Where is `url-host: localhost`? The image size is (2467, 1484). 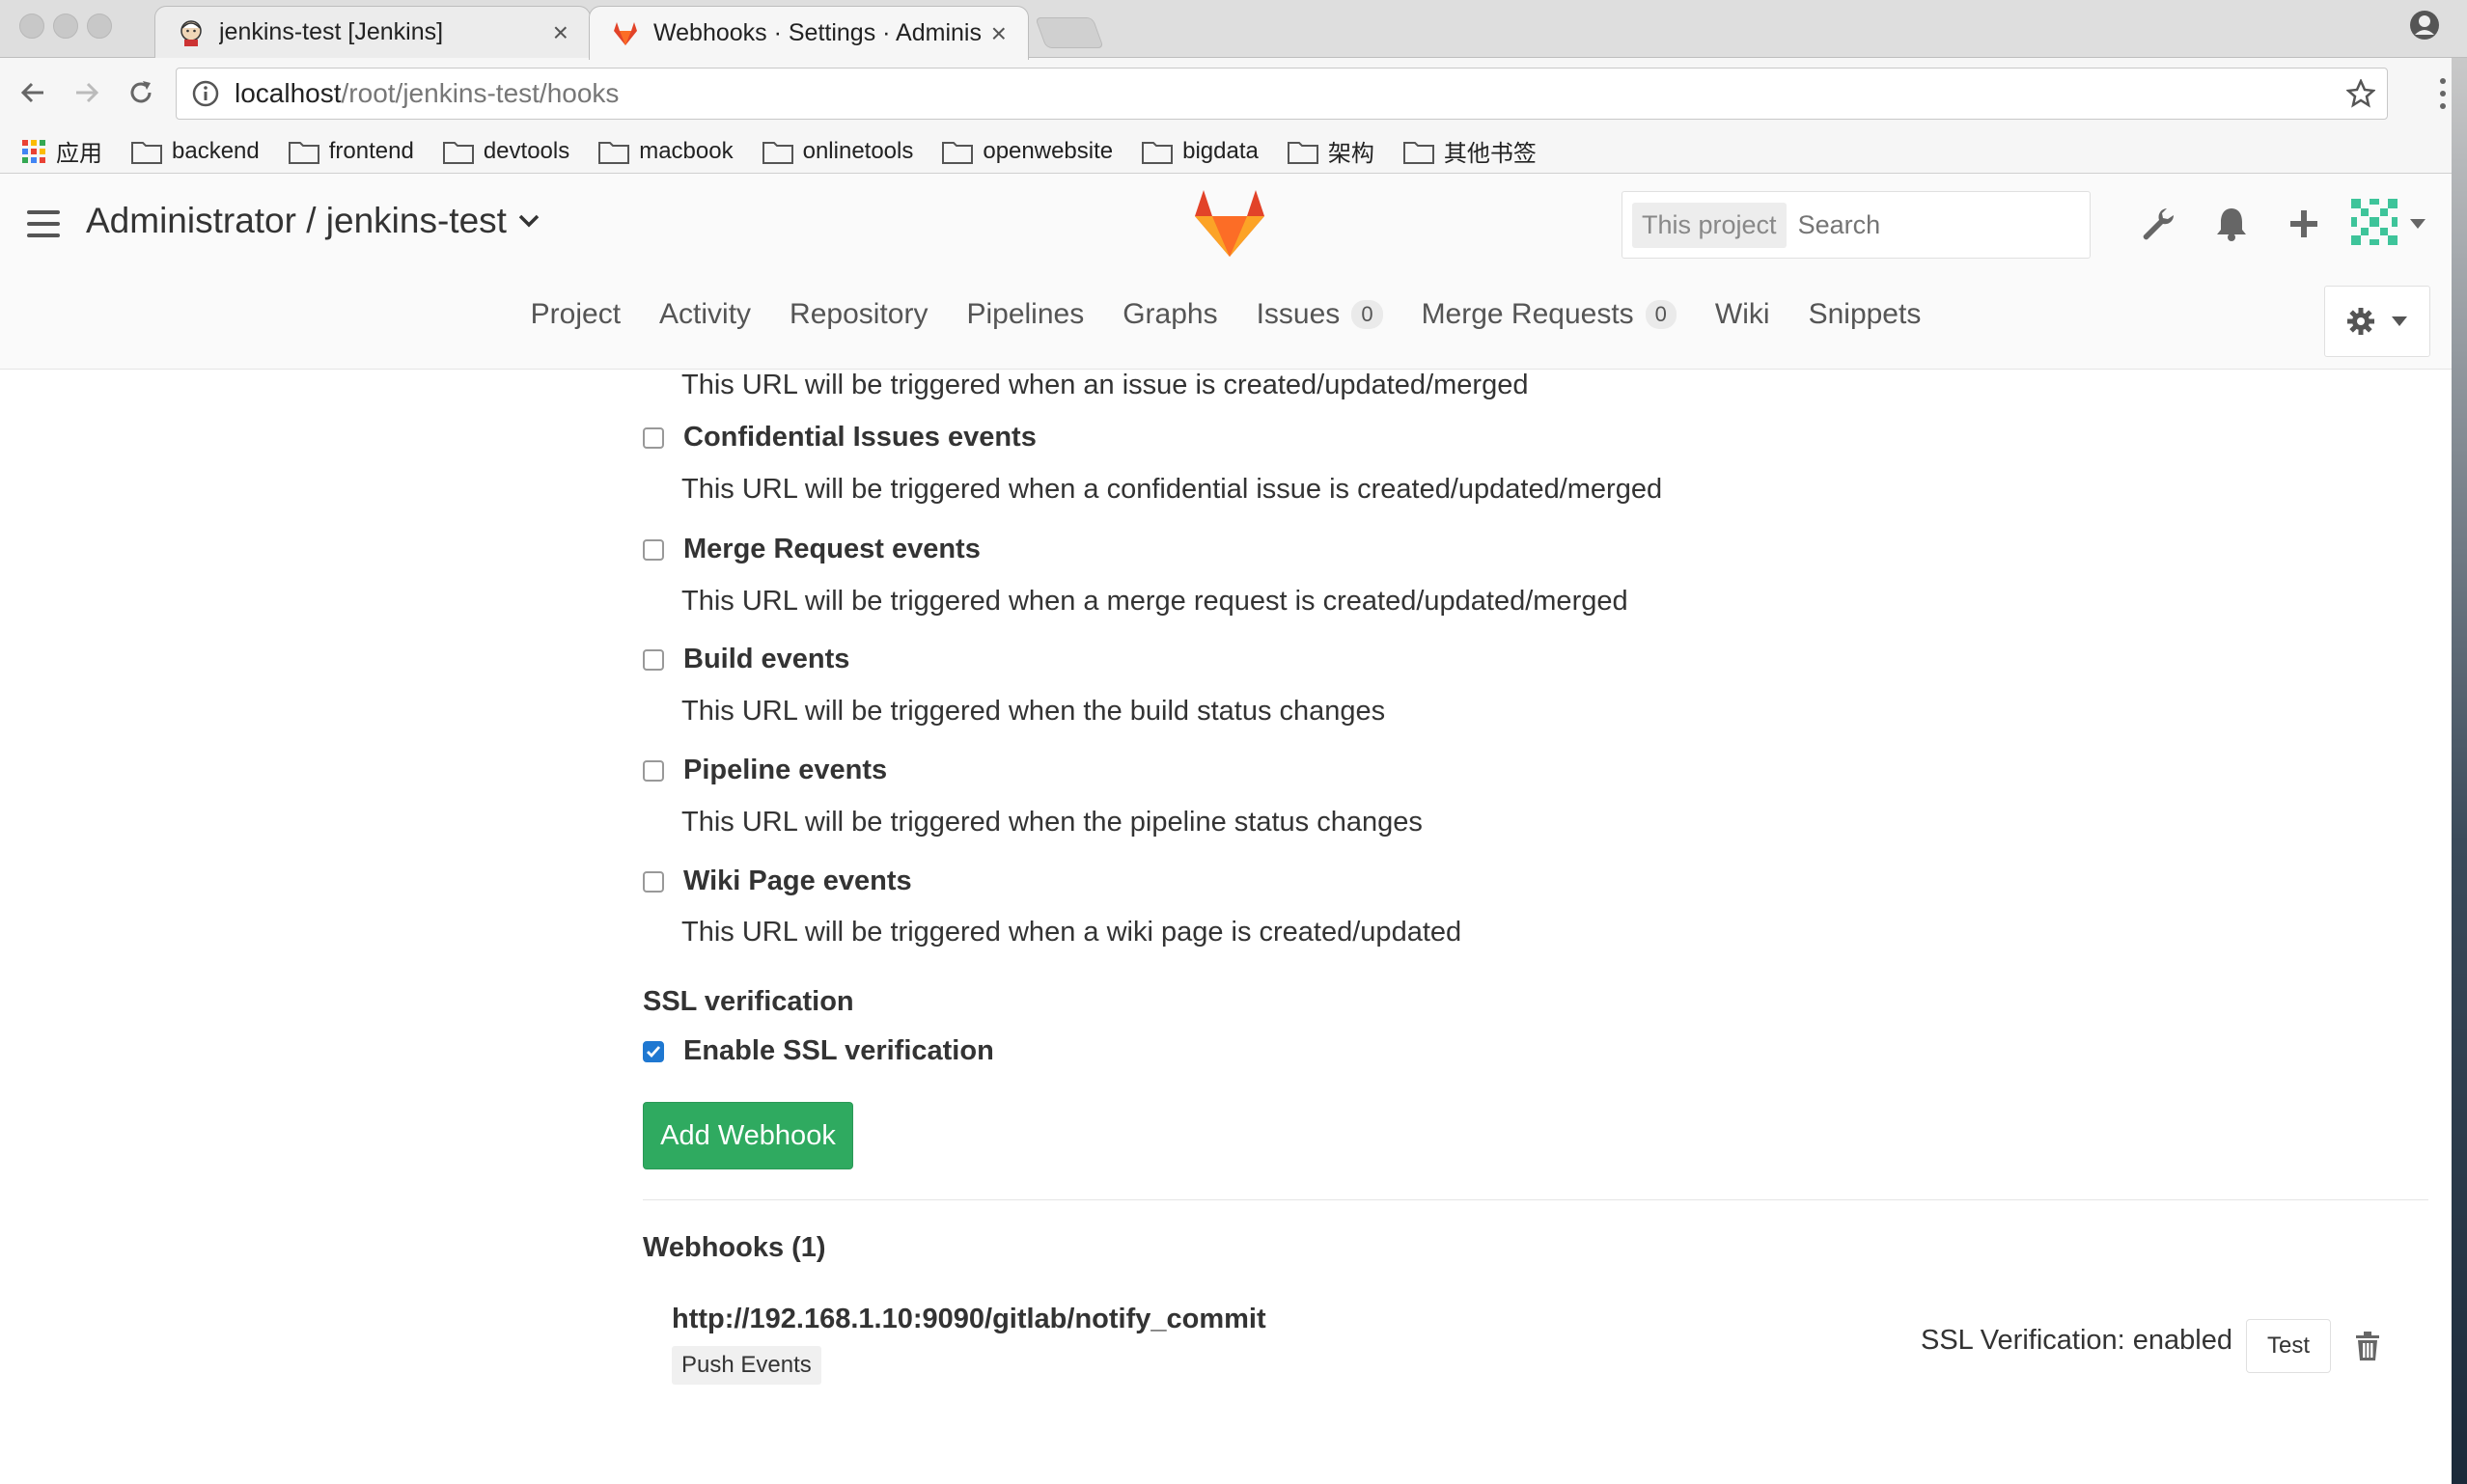
url-host: localhost is located at coordinates (288, 93).